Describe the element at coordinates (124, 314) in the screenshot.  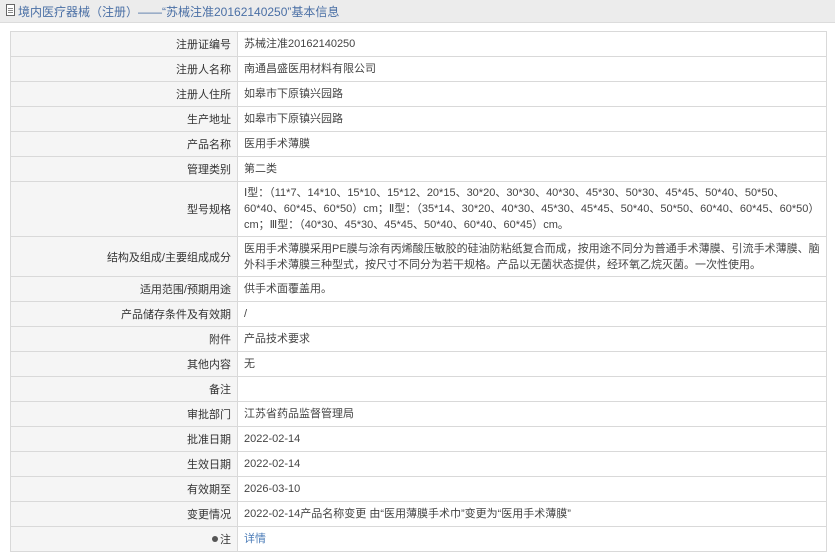
I see `field-label: 产品储存条件及有效期` at that location.